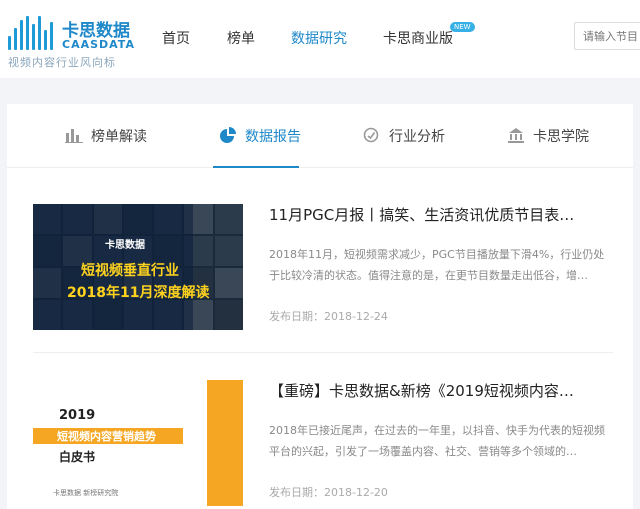  I want to click on analysis-icon, so click(372, 135).